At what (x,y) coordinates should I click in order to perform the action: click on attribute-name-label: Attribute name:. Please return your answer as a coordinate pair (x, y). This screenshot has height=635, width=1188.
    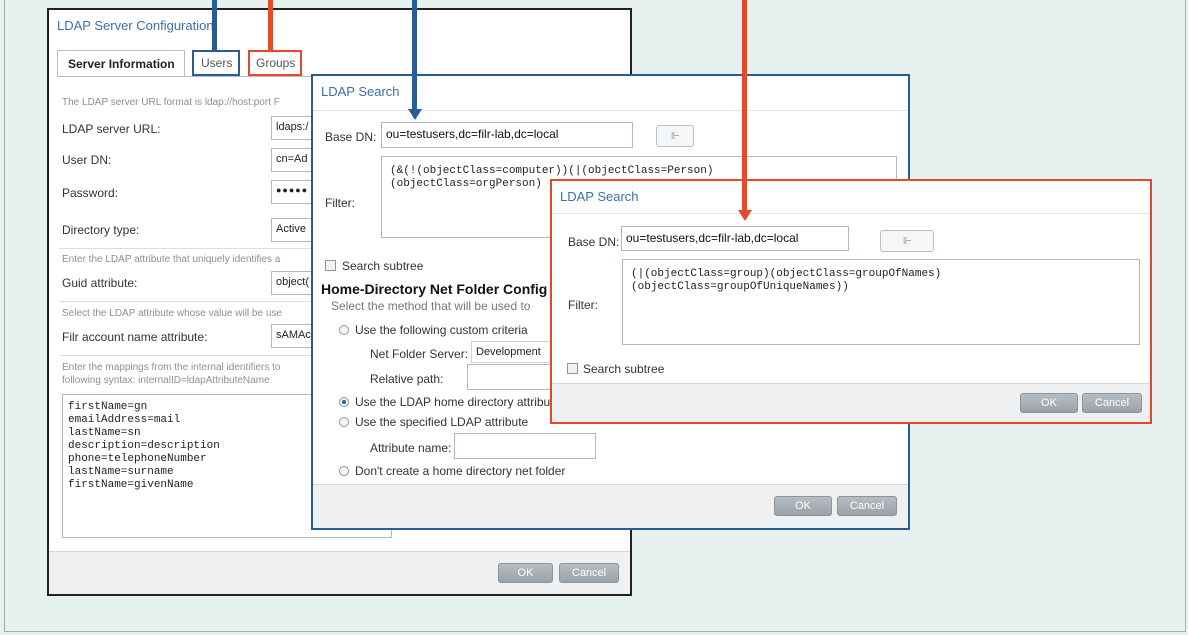
    Looking at the image, I should click on (411, 448).